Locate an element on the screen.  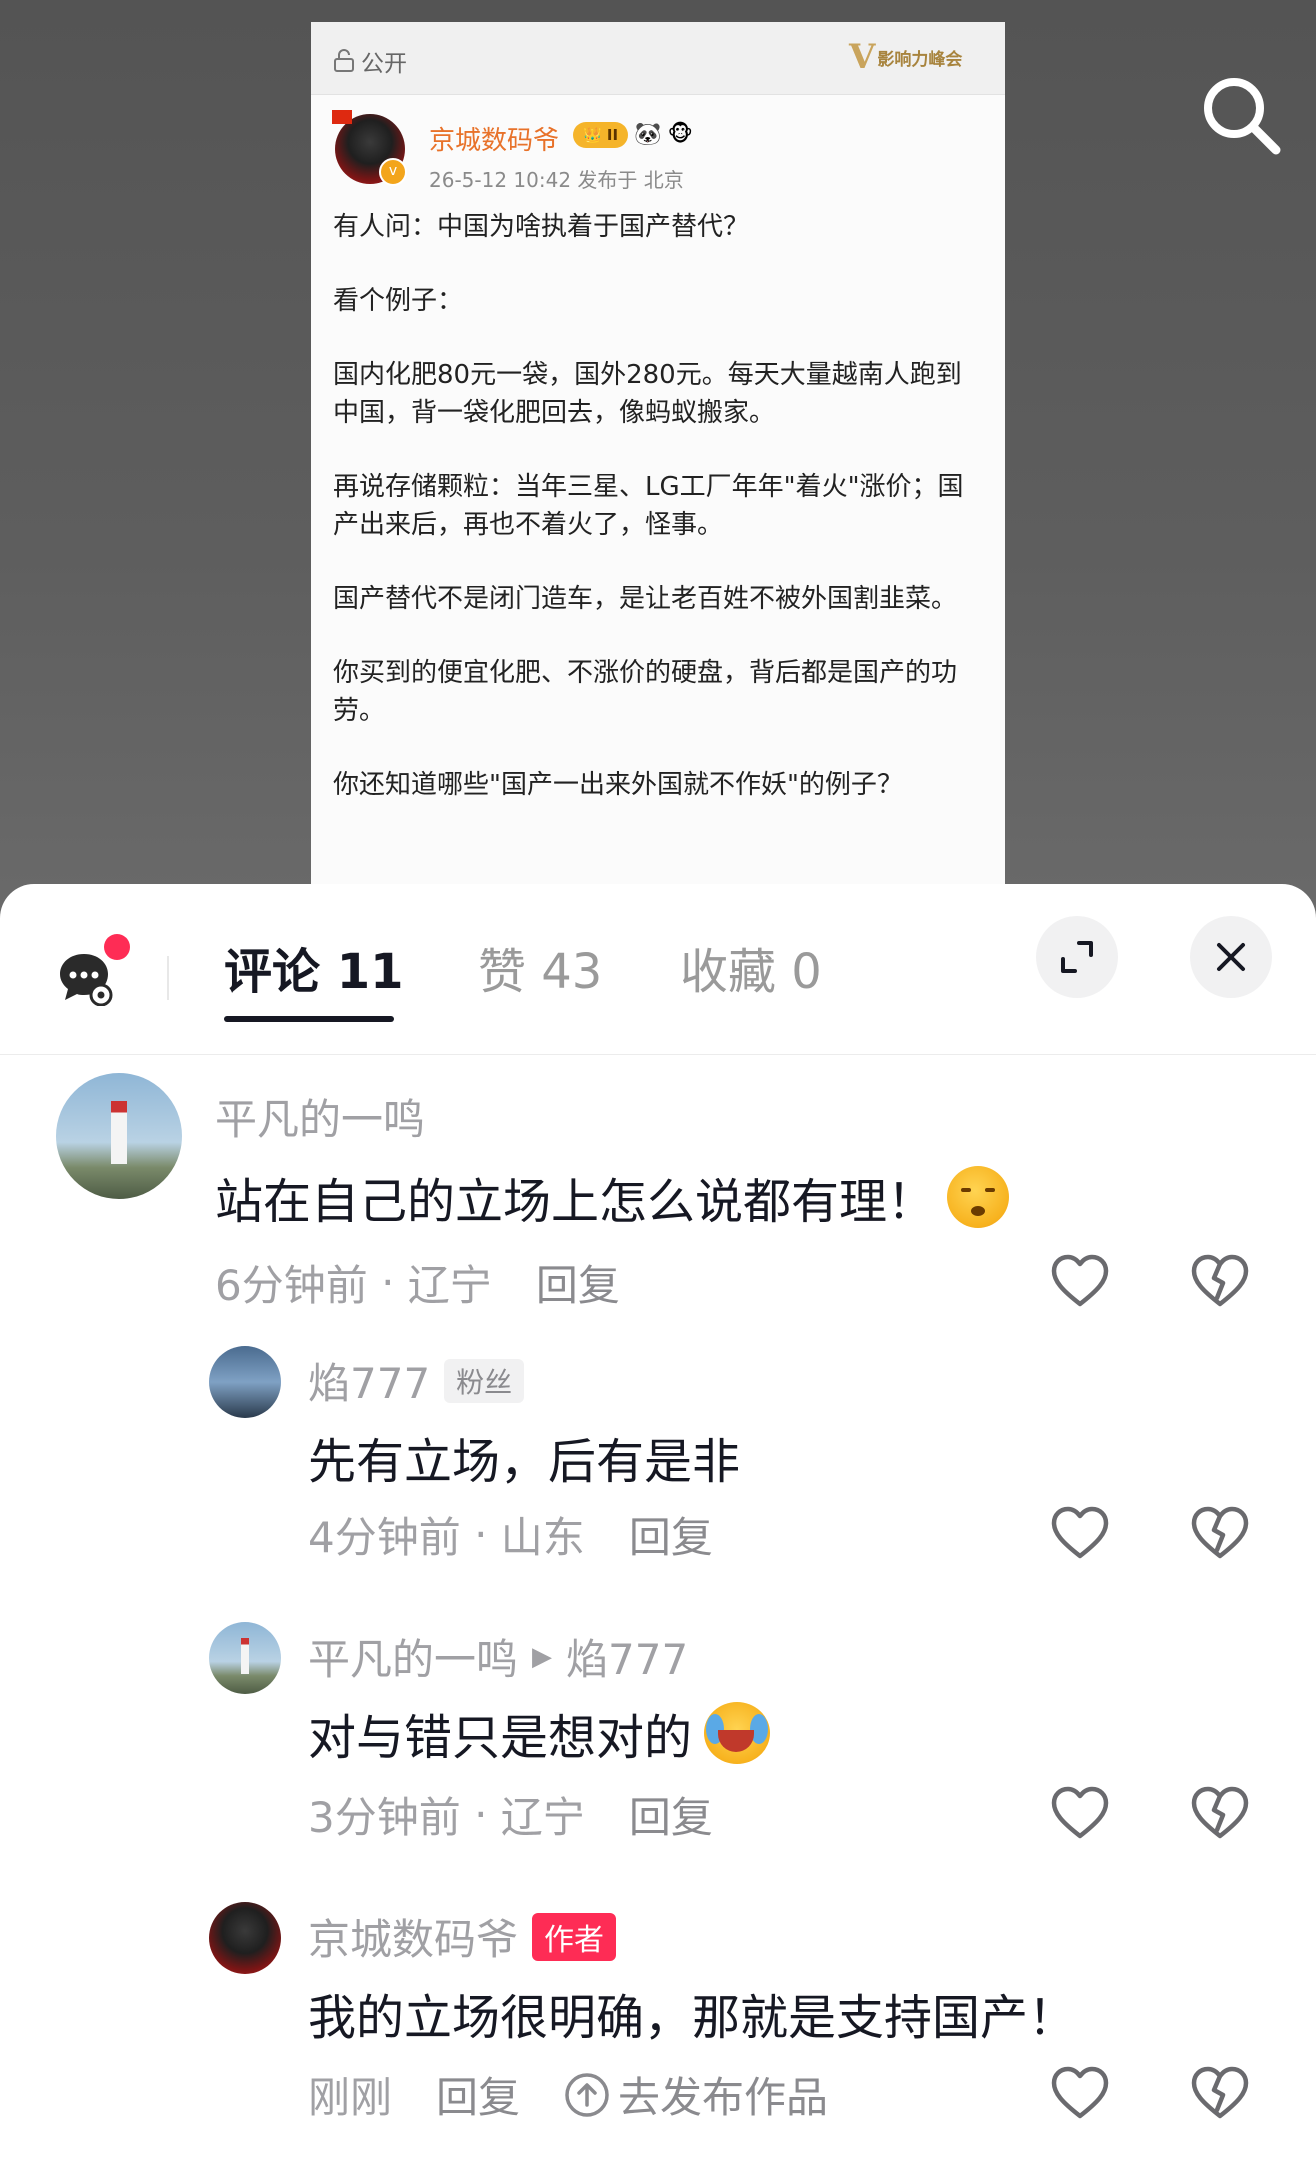
post-author-name: 京城数码爷 is located at coordinates (494, 138).